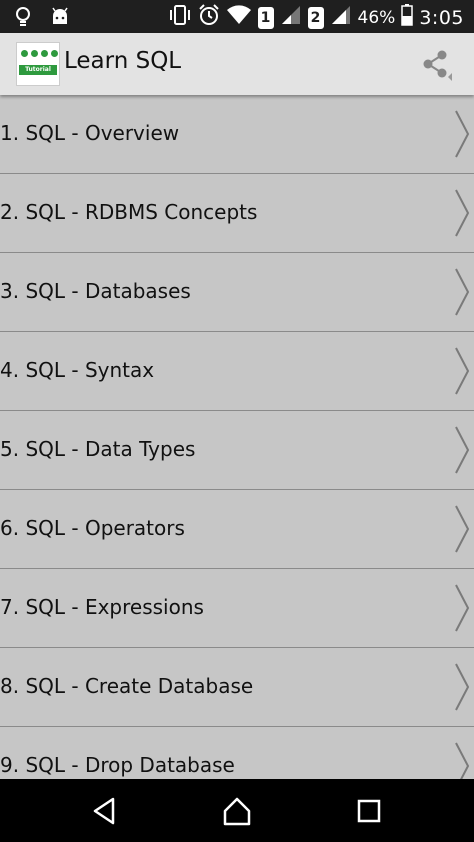 This screenshot has width=474, height=842. What do you see at coordinates (95, 291) in the screenshot?
I see `list-item-label: 3. SQL - Databases` at bounding box center [95, 291].